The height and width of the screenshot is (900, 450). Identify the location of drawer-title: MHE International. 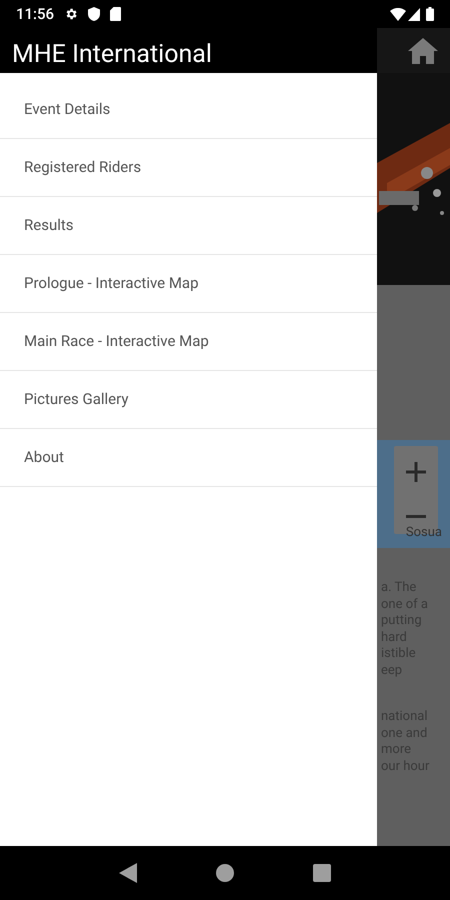
(112, 55).